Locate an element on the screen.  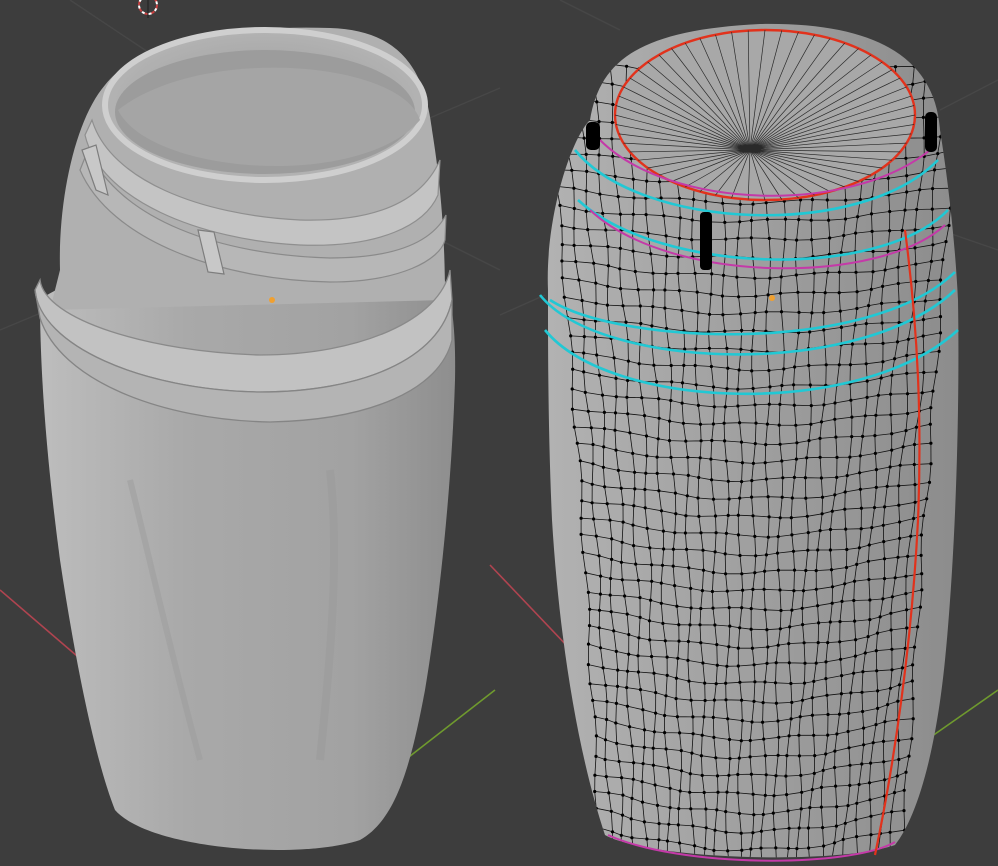
3d-cursor-icon is located at coordinates (148, 9).